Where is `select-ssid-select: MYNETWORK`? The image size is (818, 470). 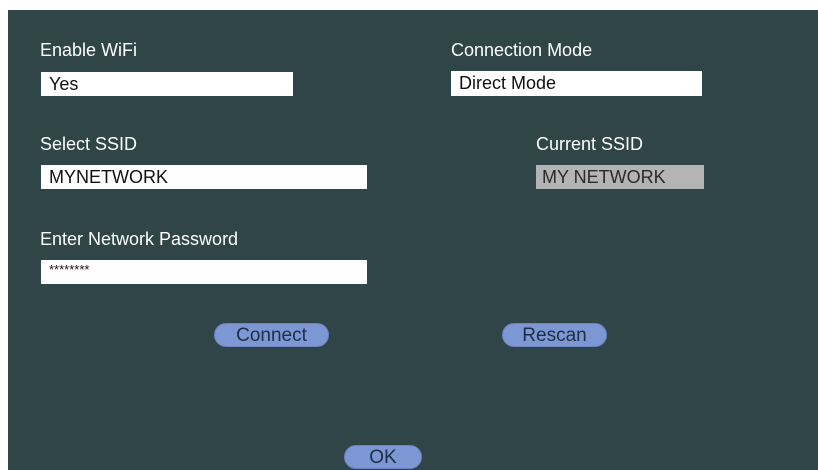
select-ssid-select: MYNETWORK is located at coordinates (204, 177).